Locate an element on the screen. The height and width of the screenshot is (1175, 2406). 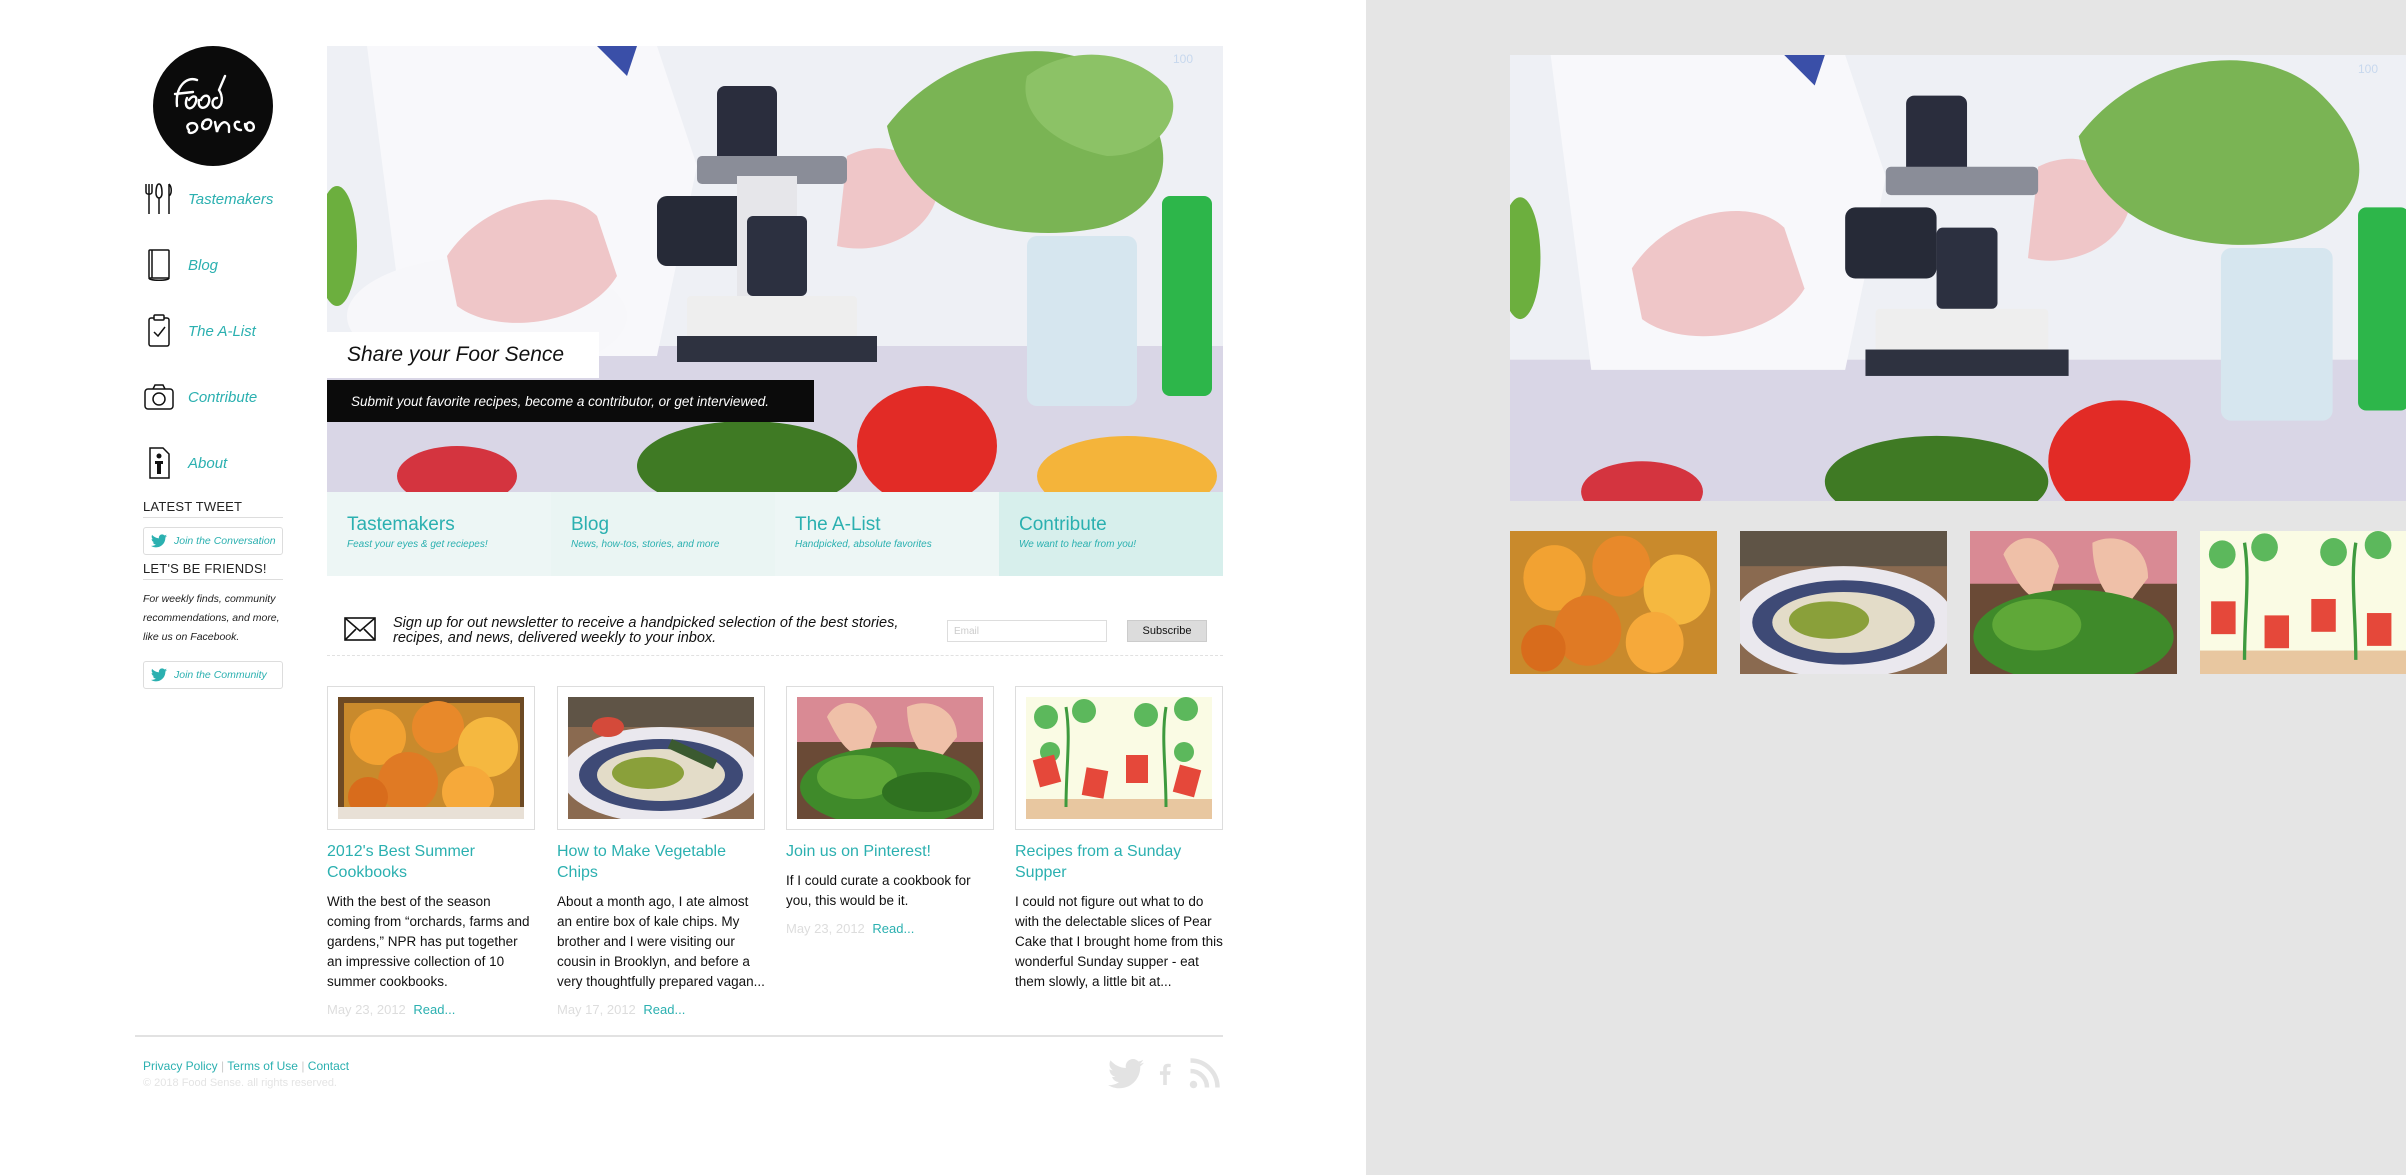
herbs-hands-image is located at coordinates (2073, 602).